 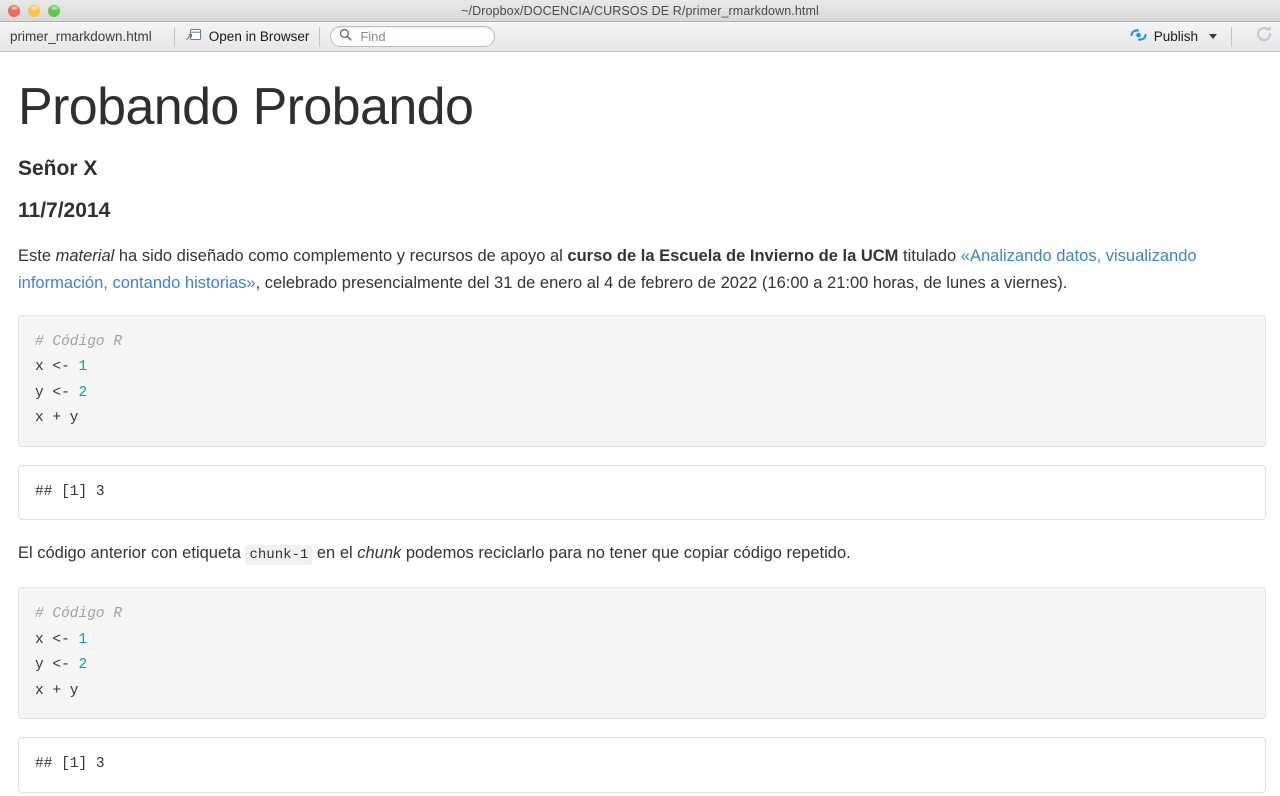 What do you see at coordinates (14, 10) in the screenshot?
I see `close-button` at bounding box center [14, 10].